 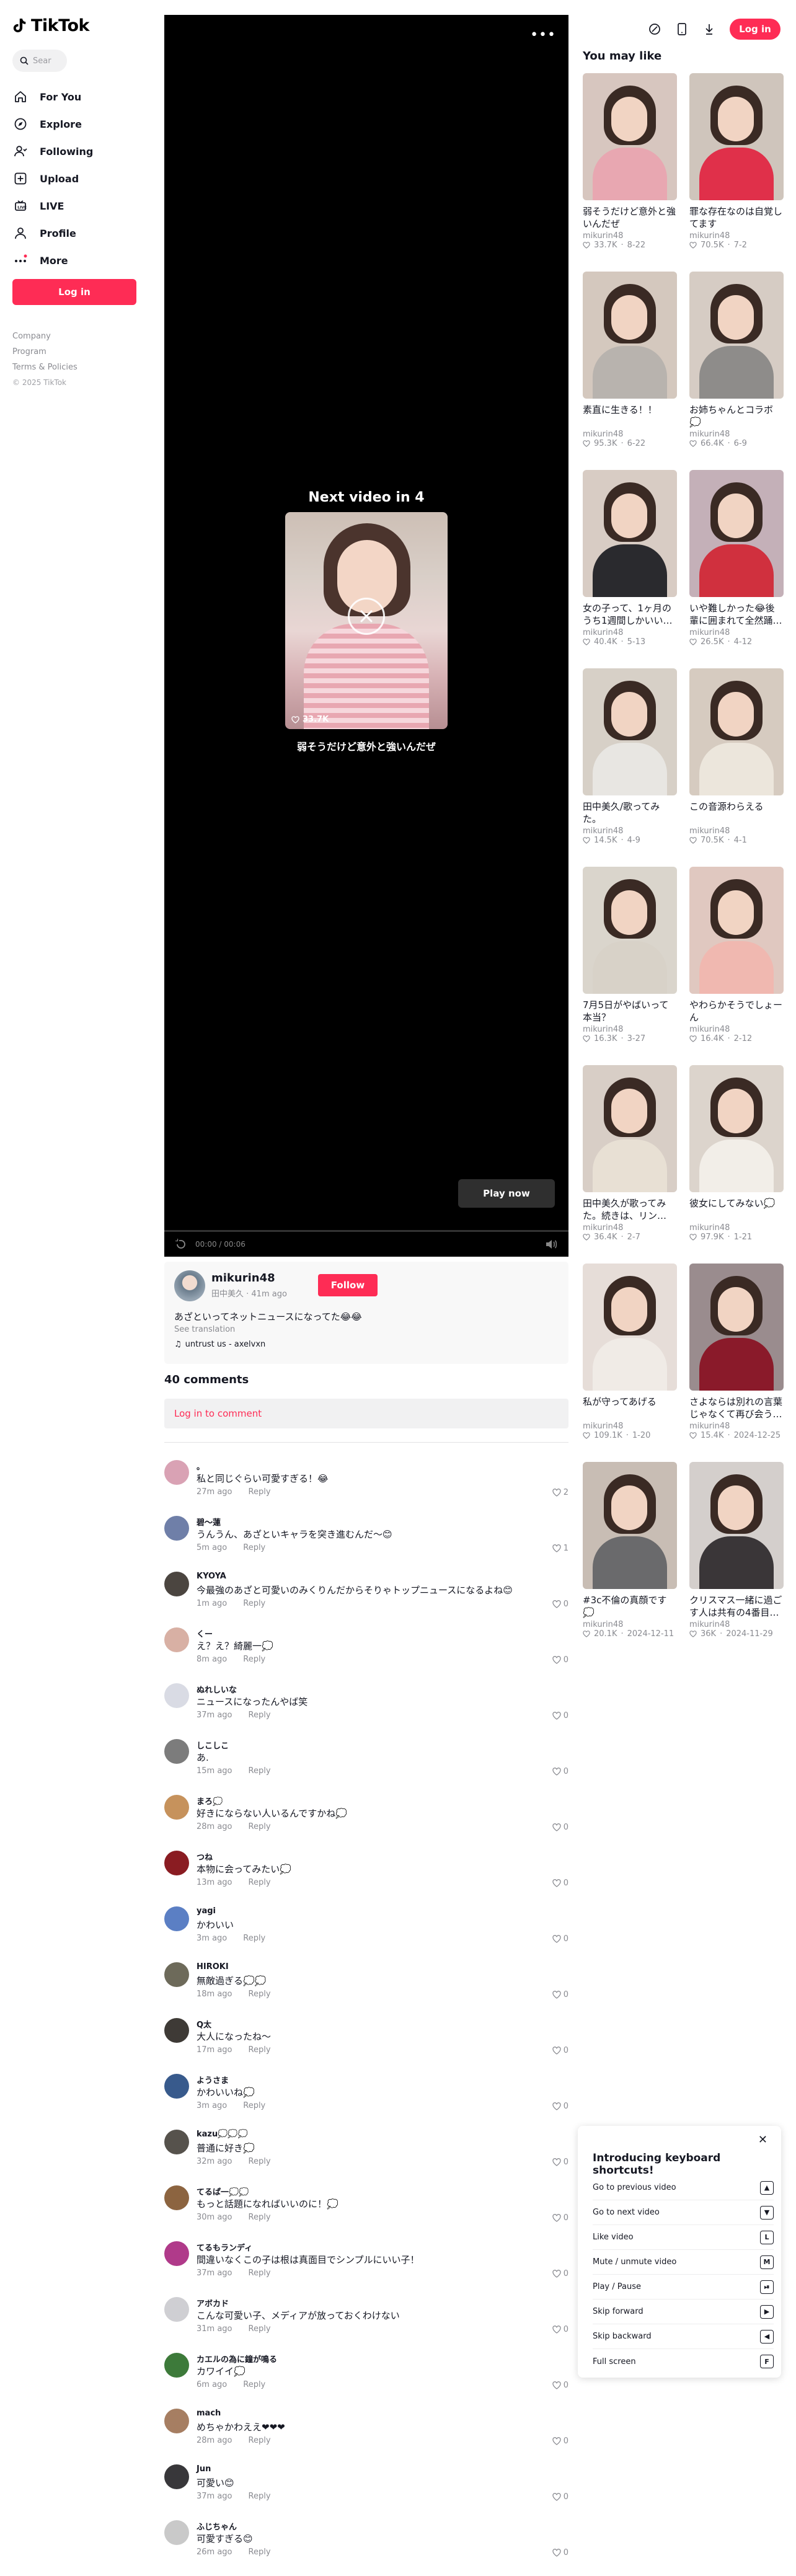 I want to click on commenter-name: てるもランディ, so click(x=224, y=2247).